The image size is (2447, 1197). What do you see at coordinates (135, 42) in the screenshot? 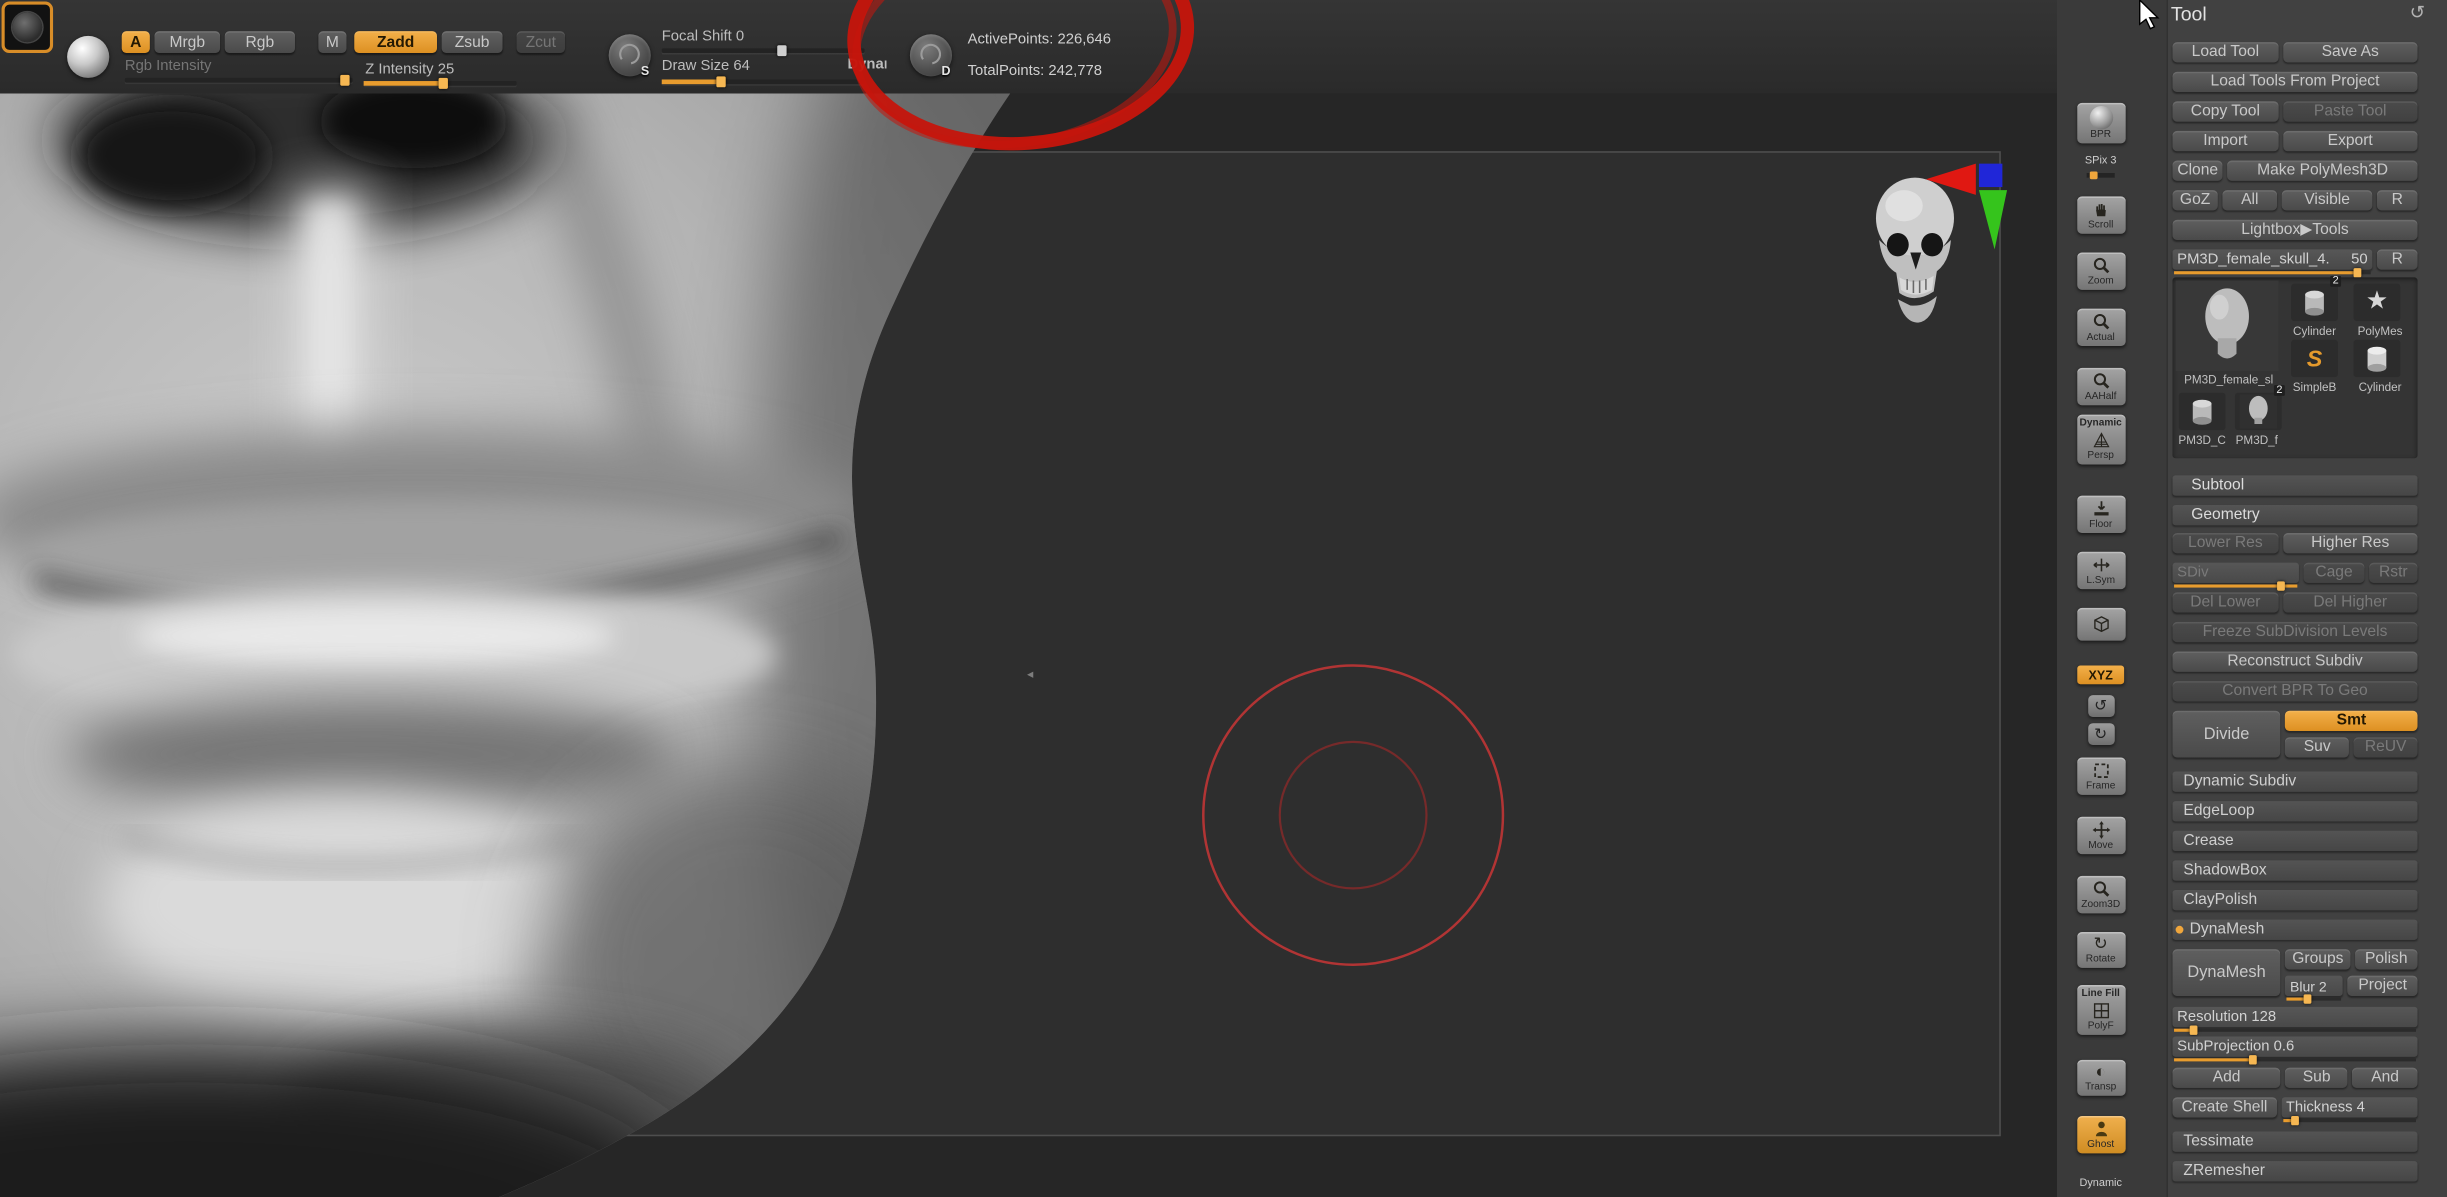
I see `a-toggle-button: A` at bounding box center [135, 42].